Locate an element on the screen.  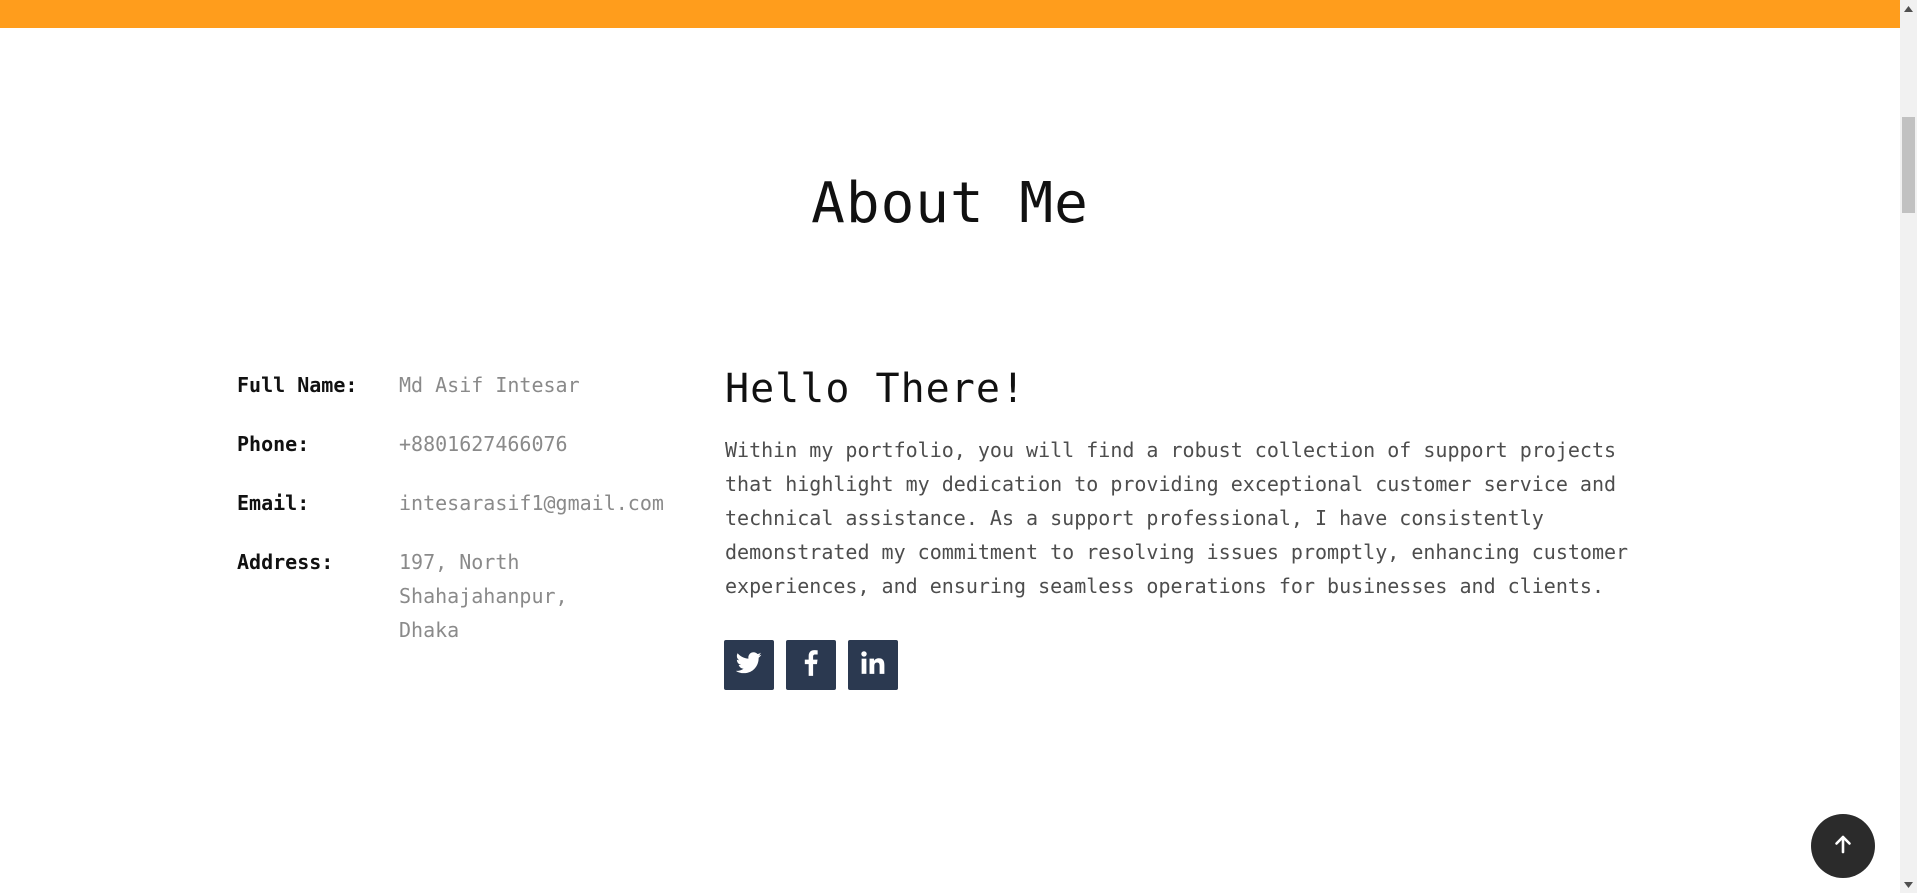
info-label: Full Name: is located at coordinates (297, 385).